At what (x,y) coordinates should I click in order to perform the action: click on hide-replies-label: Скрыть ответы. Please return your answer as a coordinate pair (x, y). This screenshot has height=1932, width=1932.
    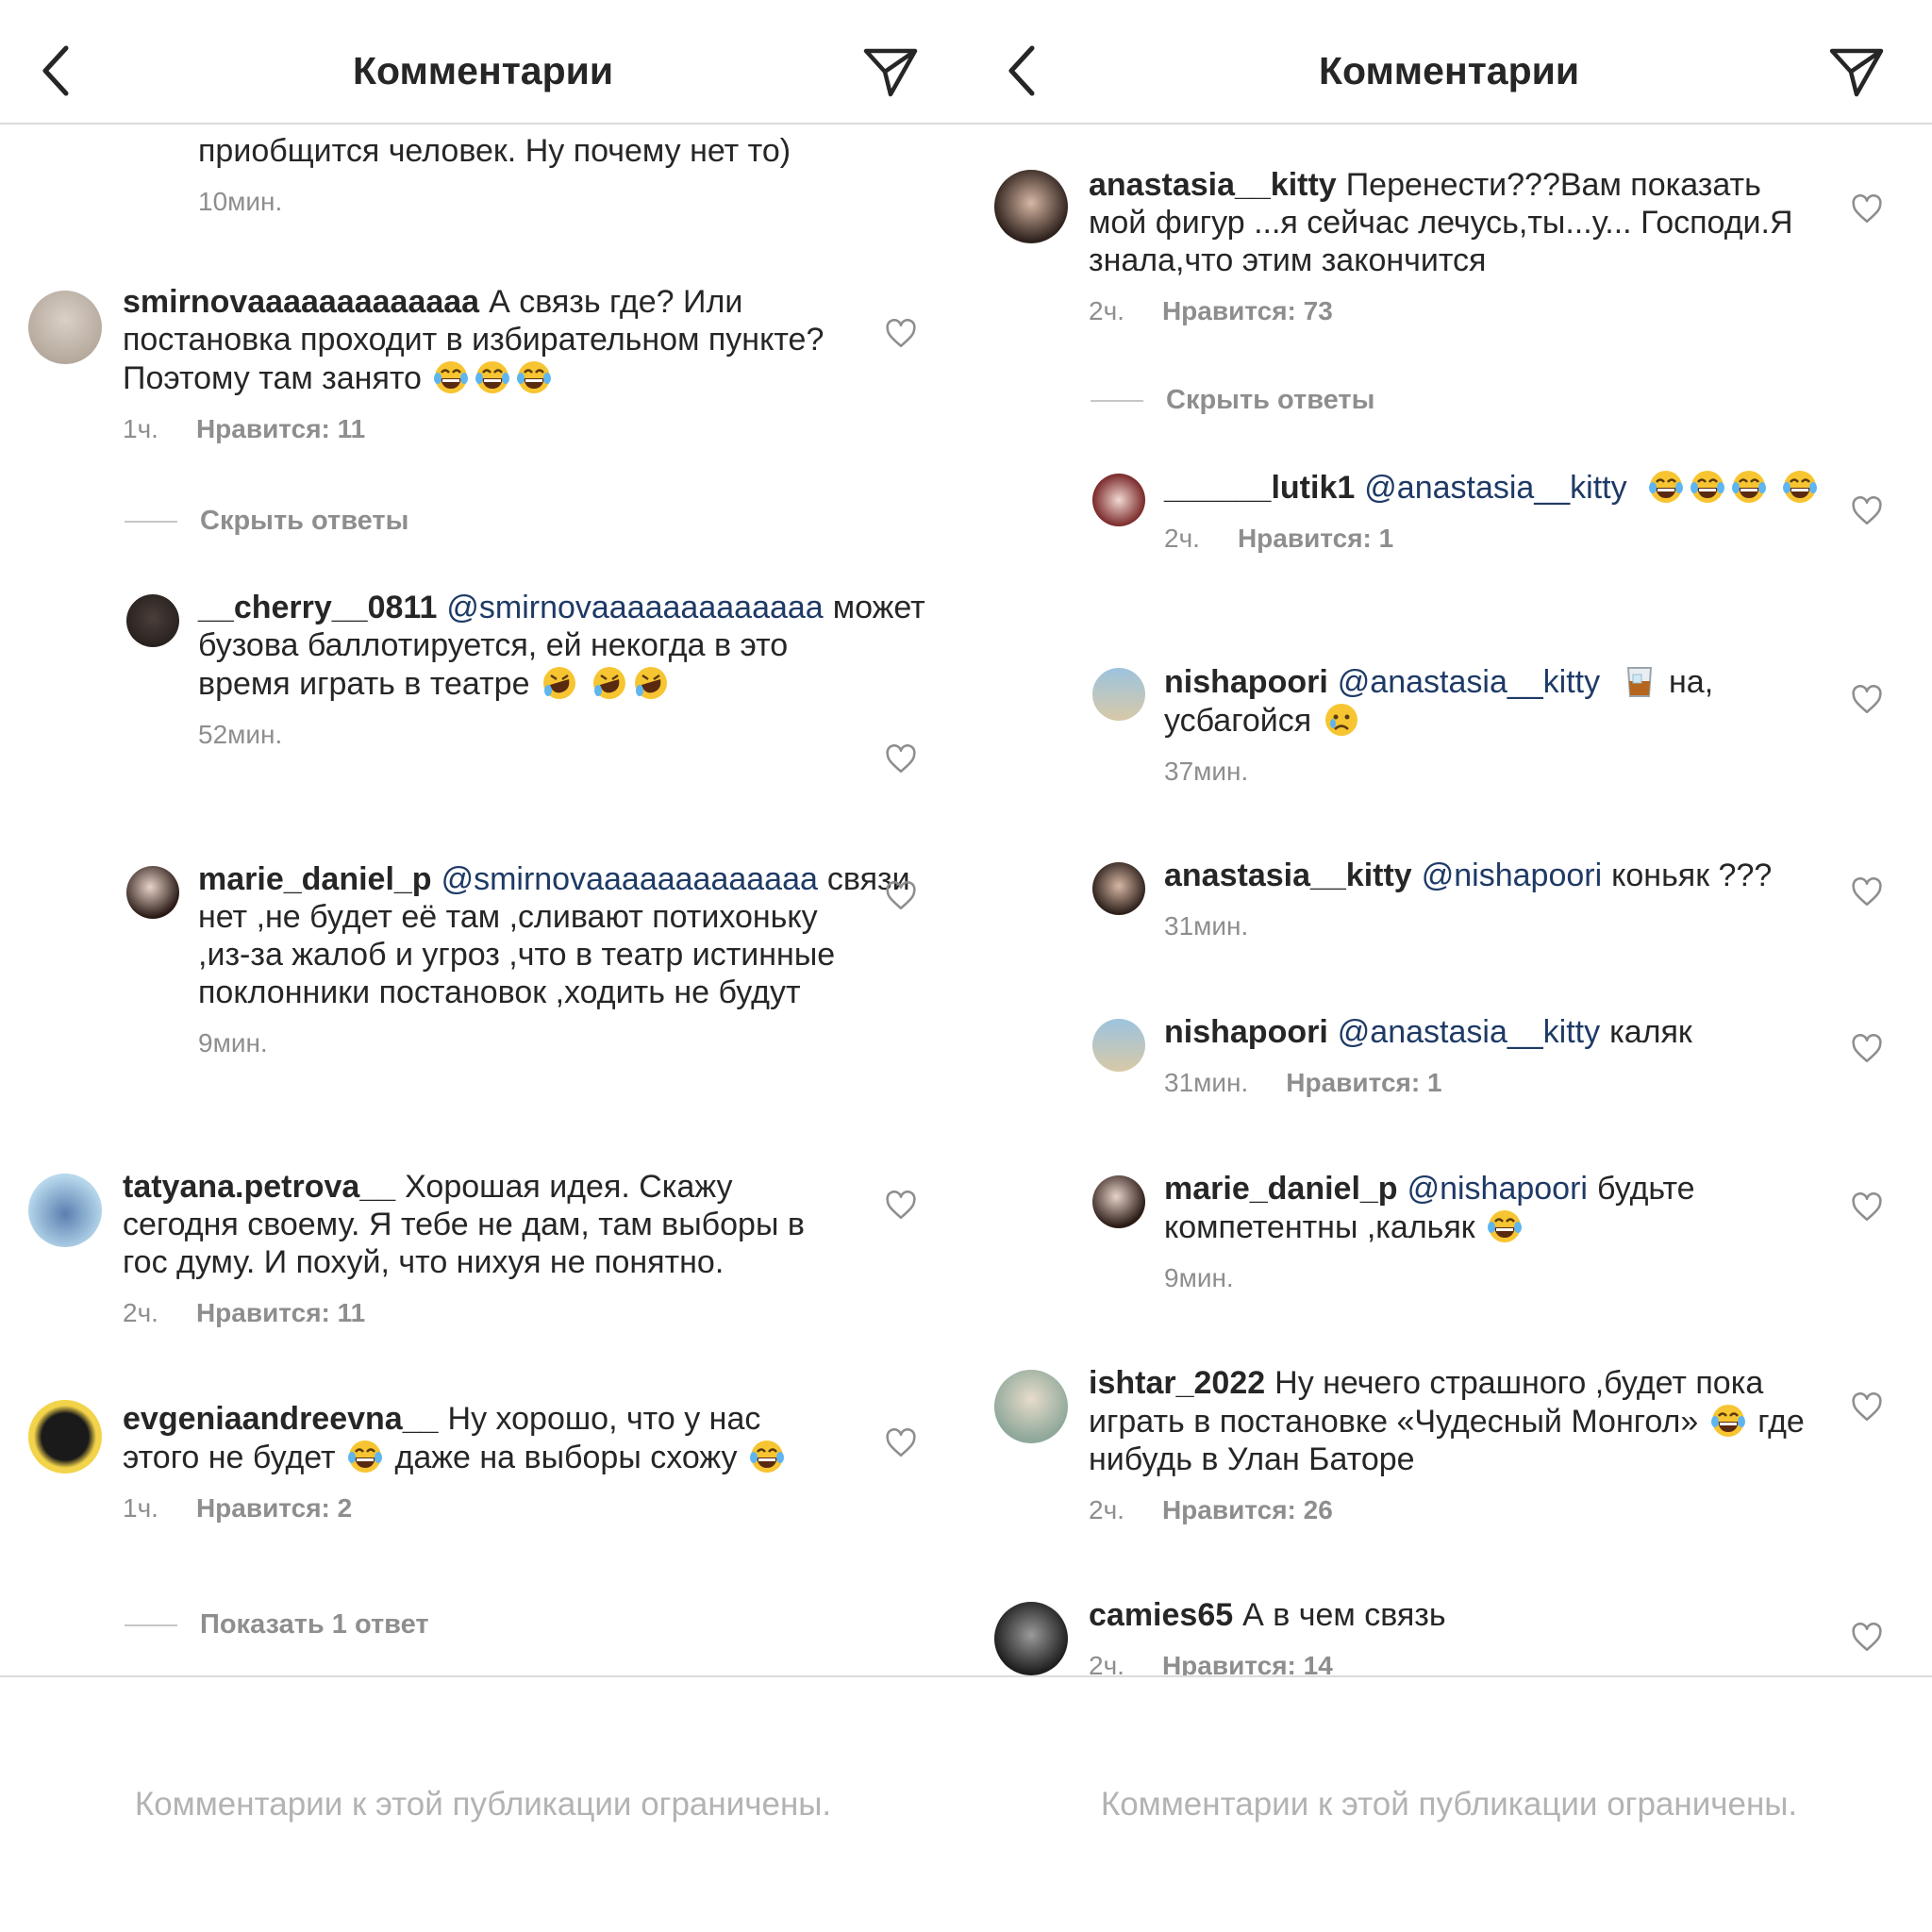
    Looking at the image, I should click on (1270, 400).